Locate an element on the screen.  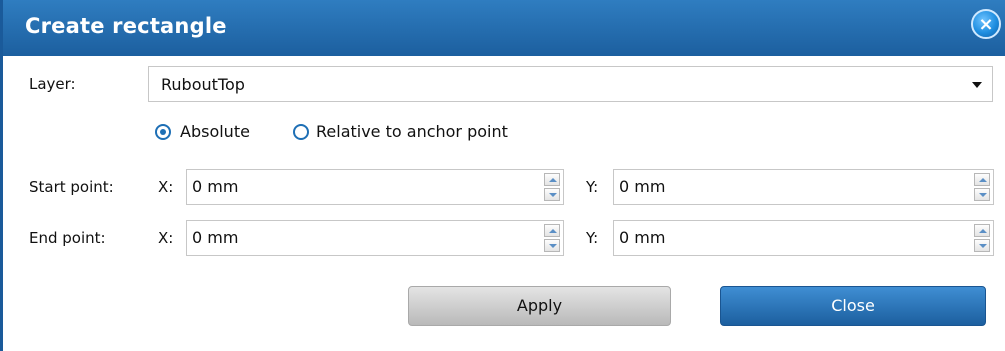
start-x-stepper is located at coordinates (552, 187).